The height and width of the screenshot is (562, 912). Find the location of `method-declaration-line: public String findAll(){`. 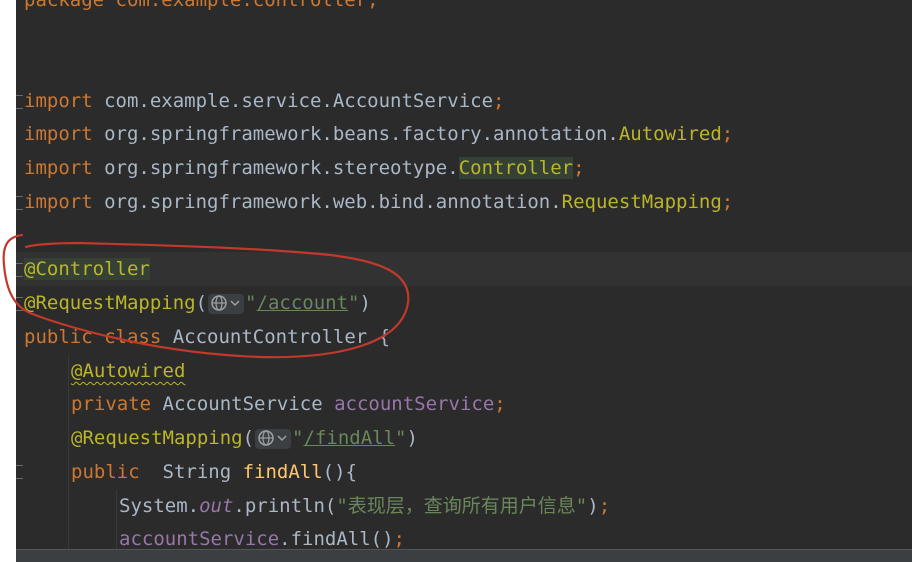

method-declaration-line: public String findAll(){ is located at coordinates (214, 472).